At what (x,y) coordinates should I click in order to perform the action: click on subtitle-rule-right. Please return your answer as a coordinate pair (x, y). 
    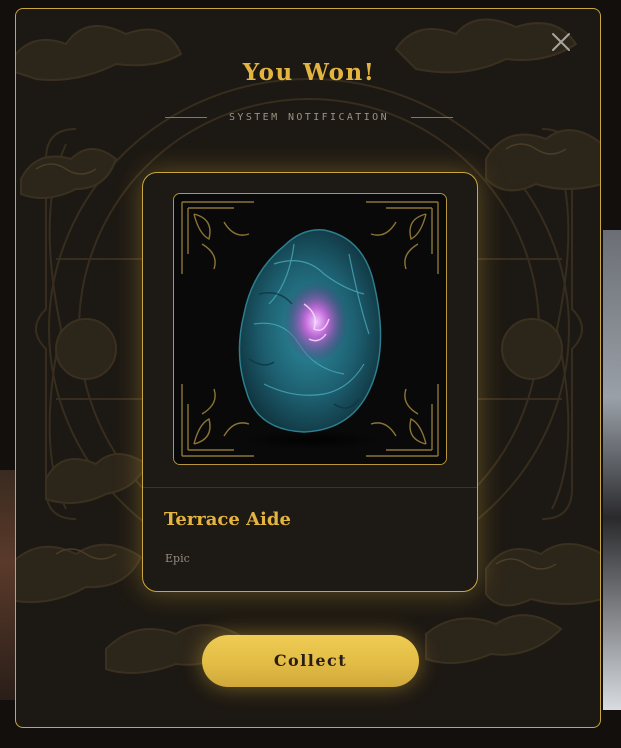
    Looking at the image, I should click on (432, 117).